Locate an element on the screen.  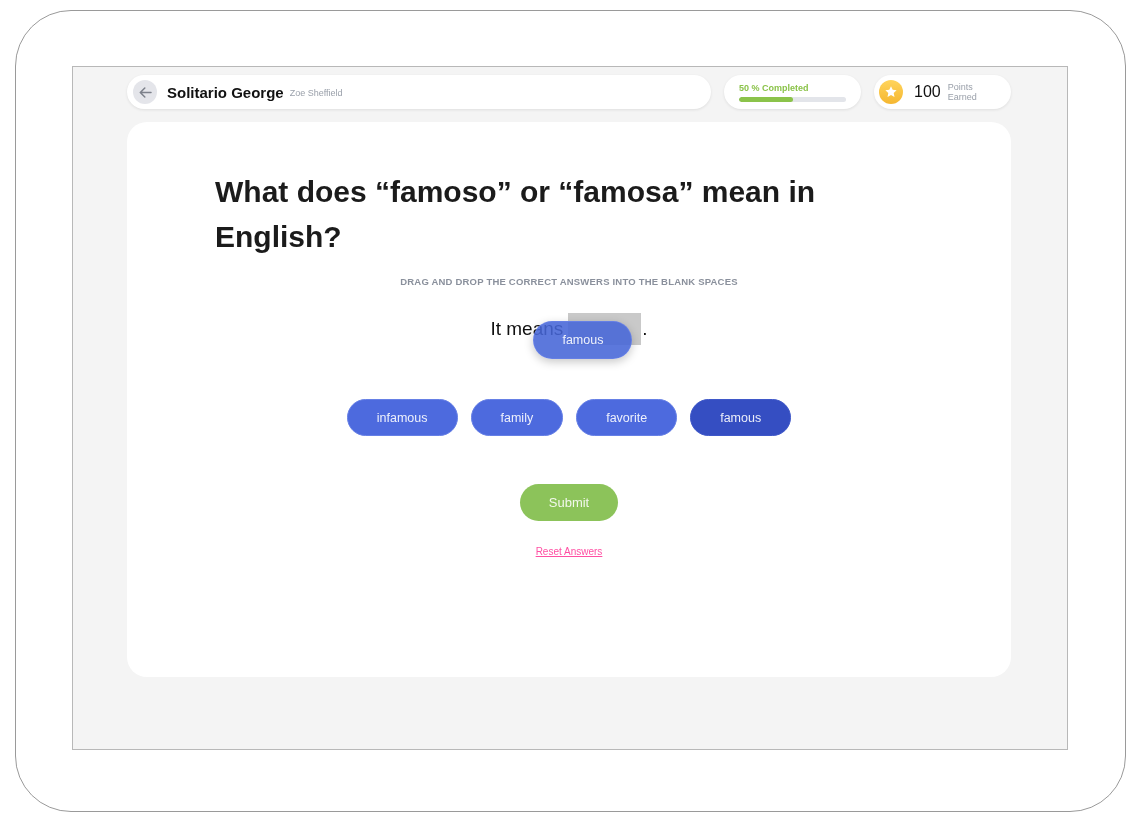
sentence-text: . is located at coordinates (645, 329).